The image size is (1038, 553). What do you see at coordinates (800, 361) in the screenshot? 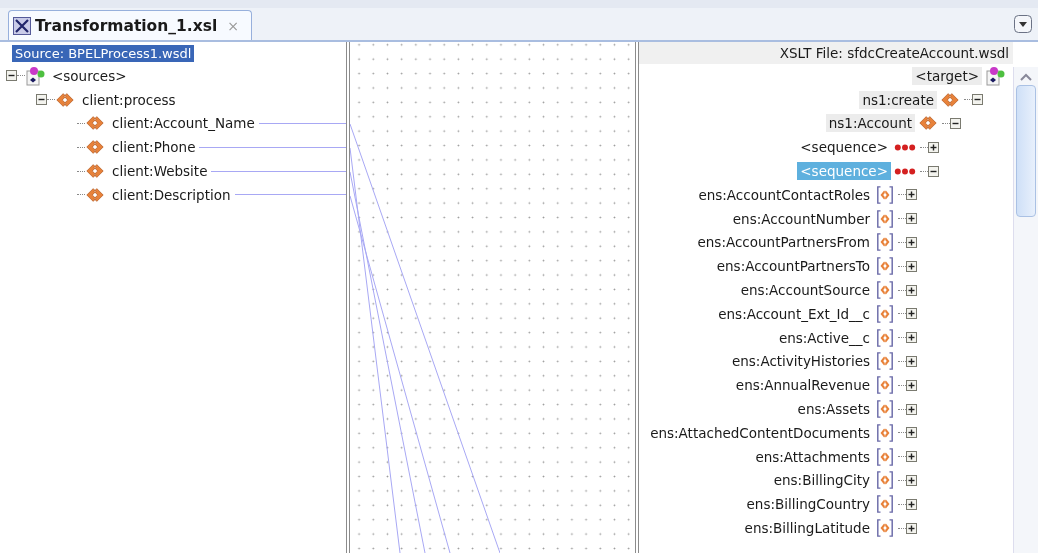
I see `target-node: ens:ActivityHistories` at bounding box center [800, 361].